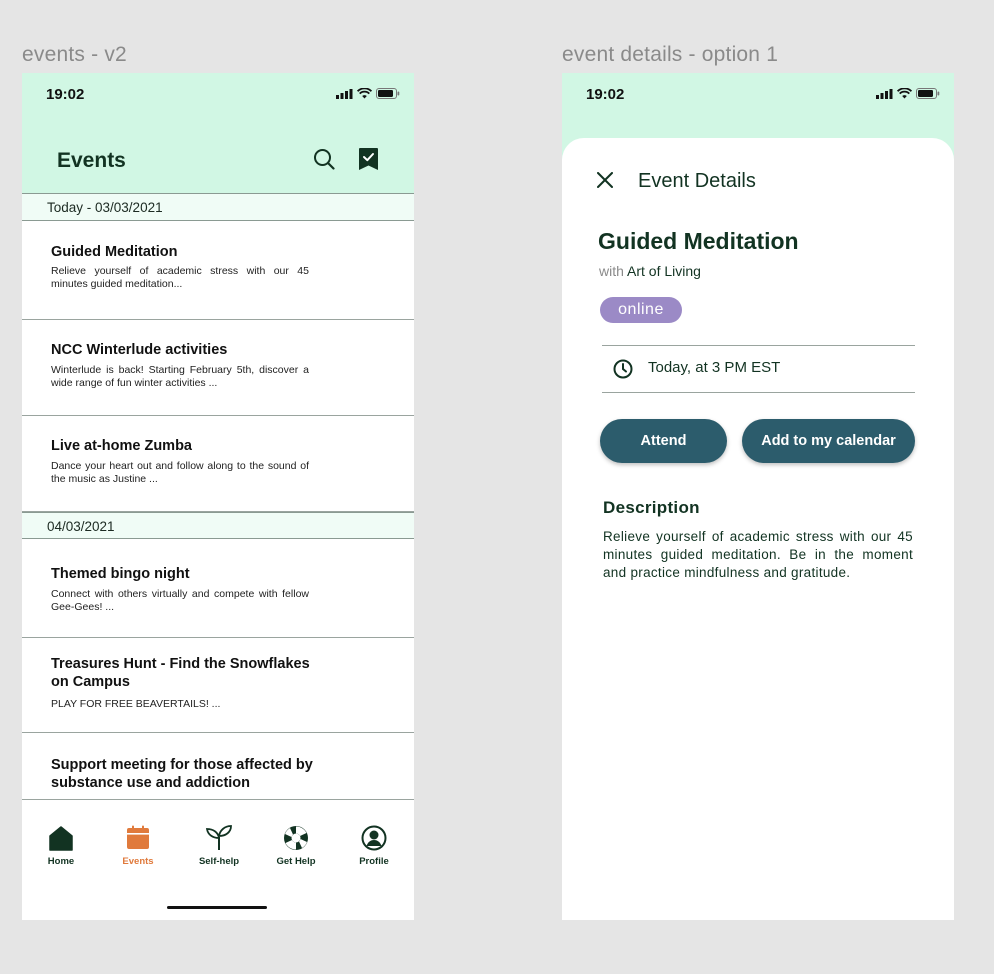  Describe the element at coordinates (605, 180) in the screenshot. I see `close-icon` at that location.